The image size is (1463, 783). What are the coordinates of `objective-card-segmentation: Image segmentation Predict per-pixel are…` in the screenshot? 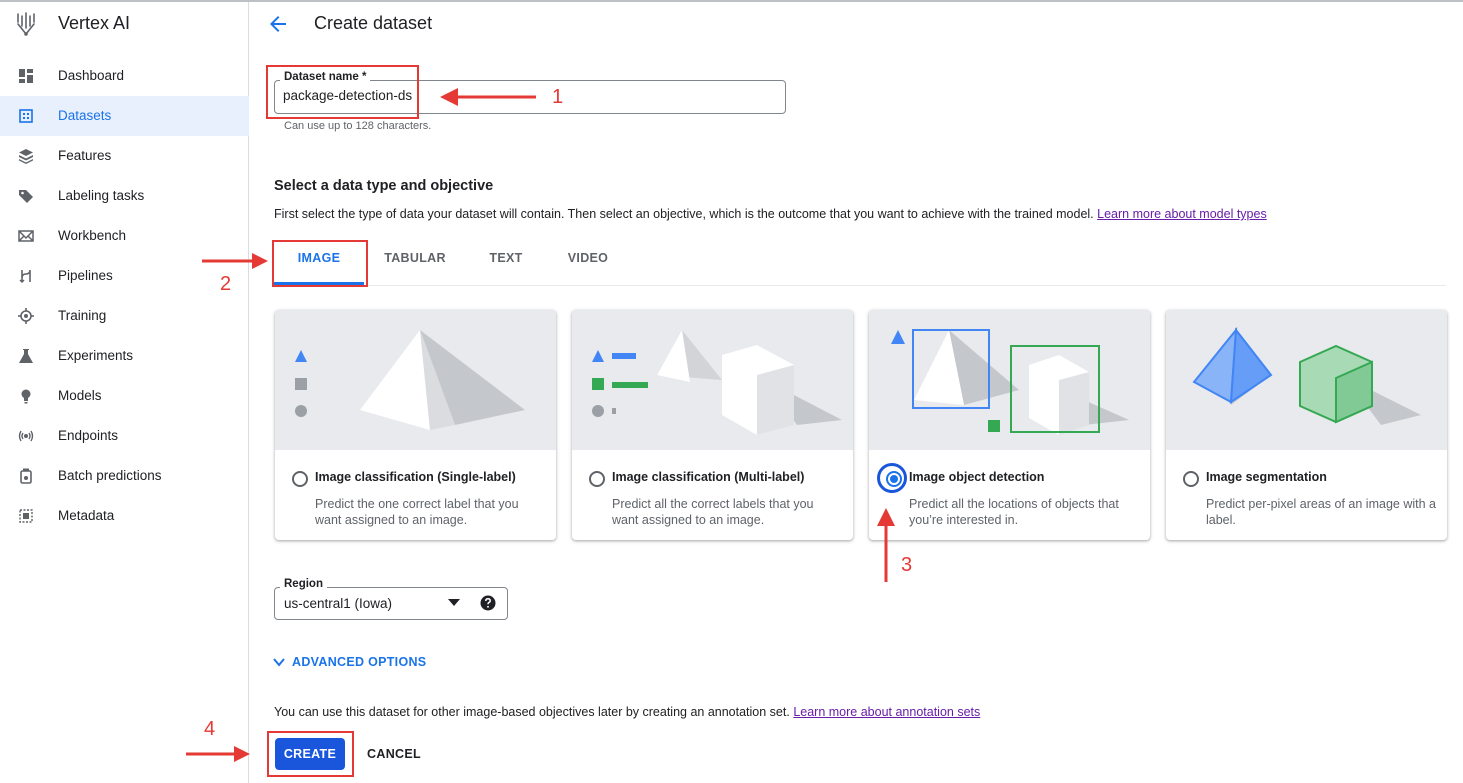 It's located at (1306, 425).